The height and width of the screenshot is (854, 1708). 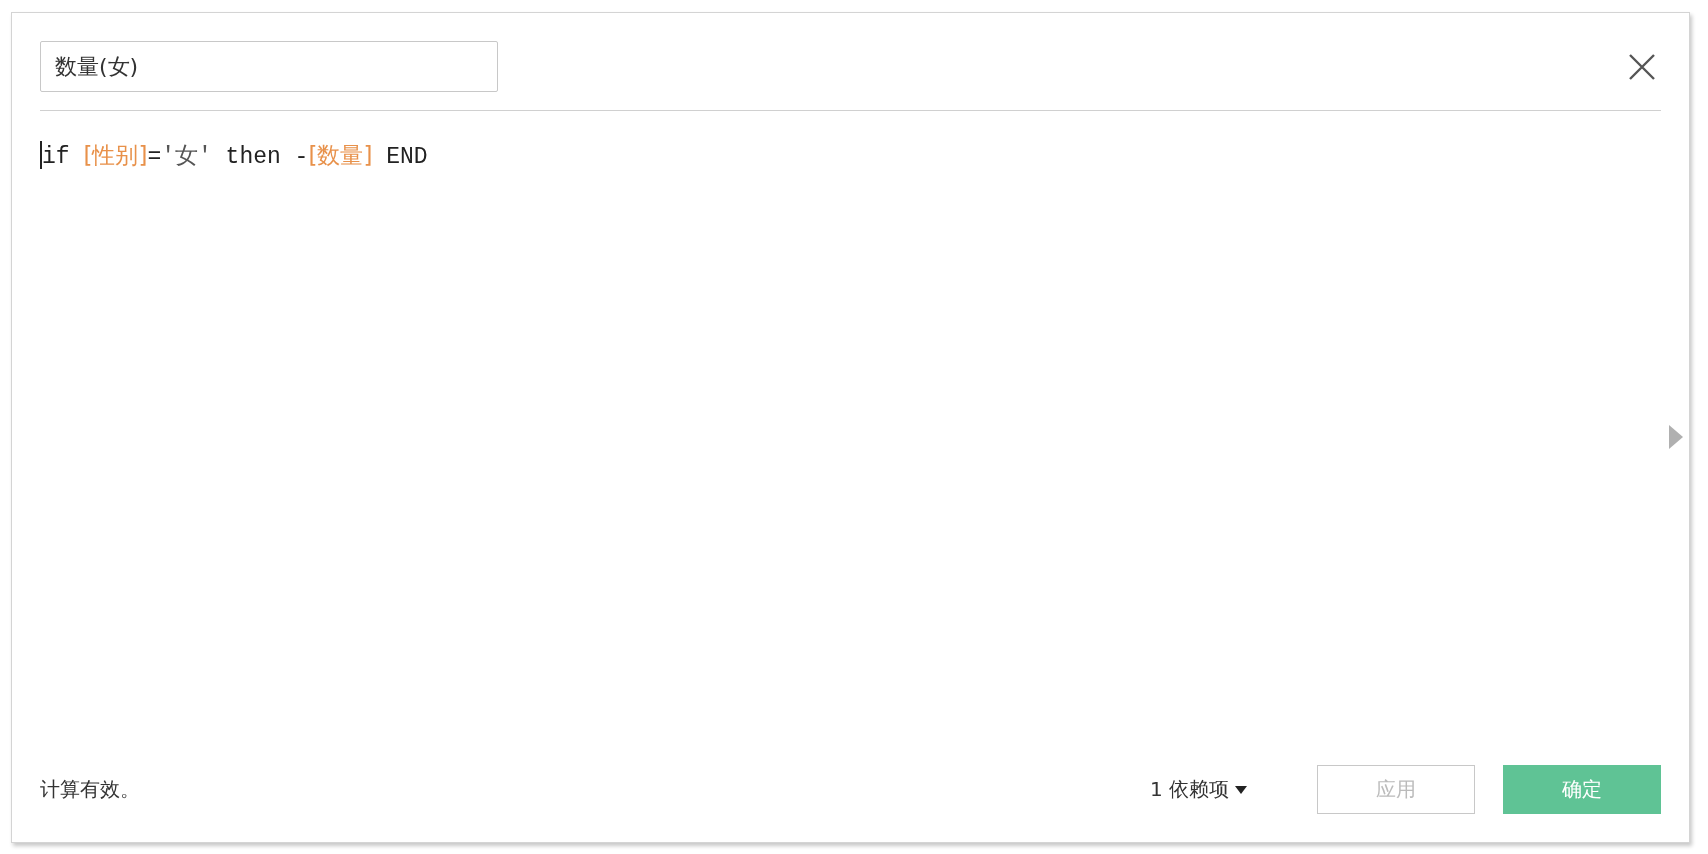 I want to click on formula-text: if [性别]='女' then -[数量] END, so click(x=235, y=156).